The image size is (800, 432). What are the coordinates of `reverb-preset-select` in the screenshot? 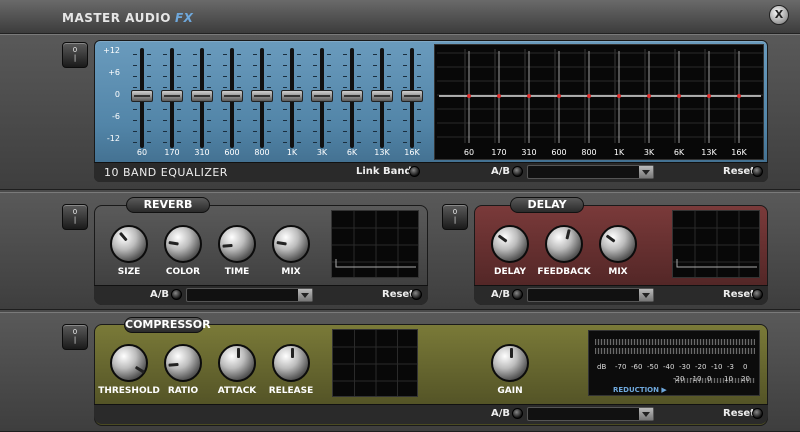 It's located at (249, 295).